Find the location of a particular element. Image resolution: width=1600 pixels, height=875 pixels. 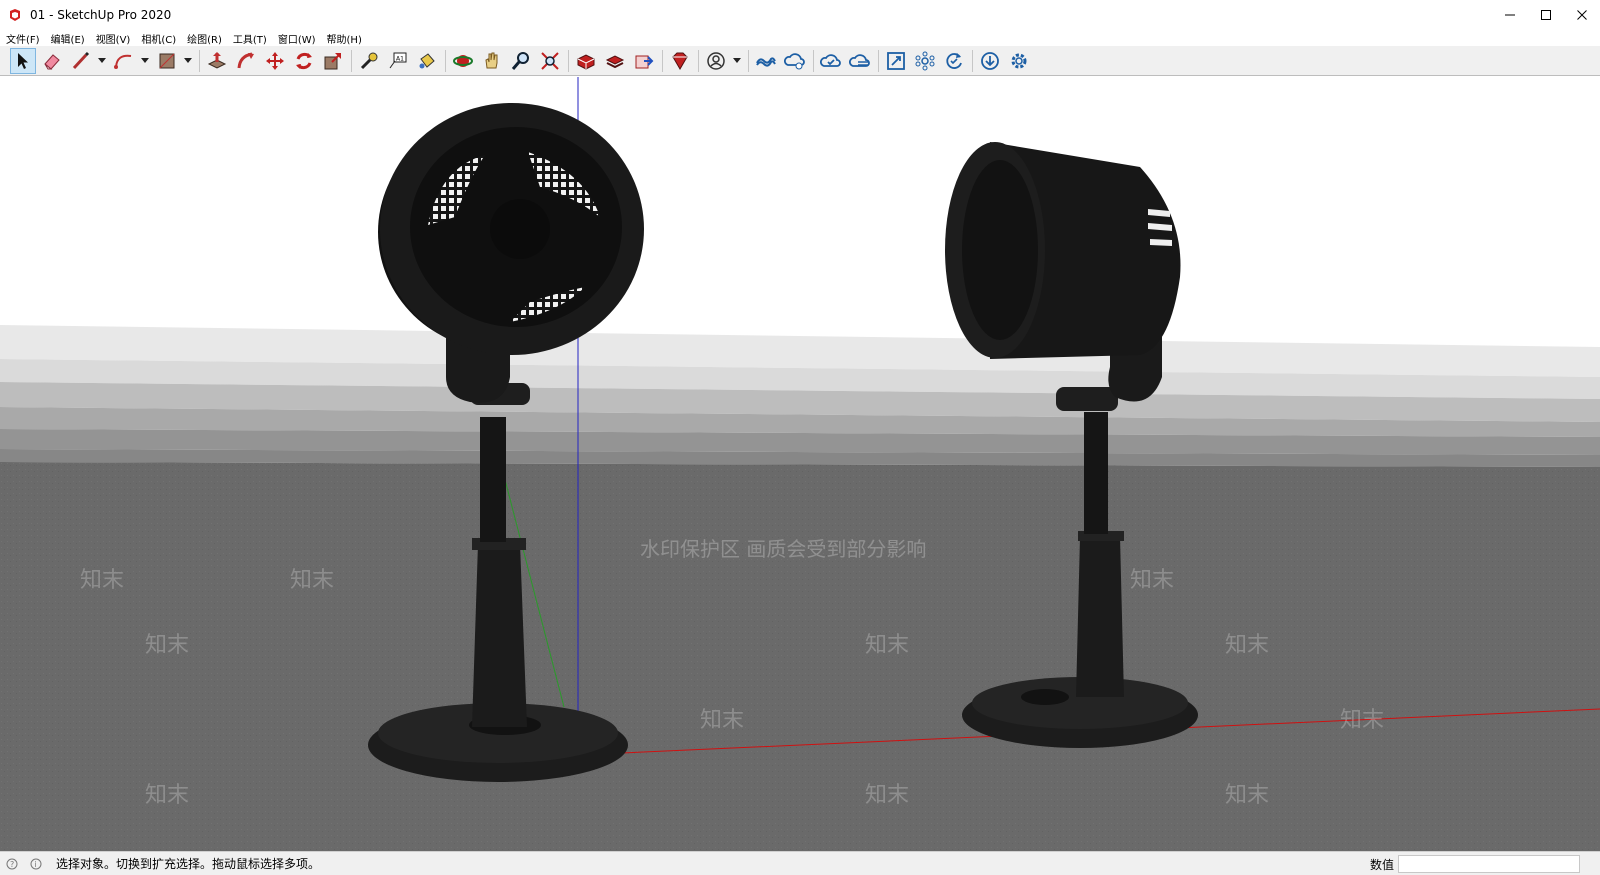

send-to-layout-button is located at coordinates (644, 61).